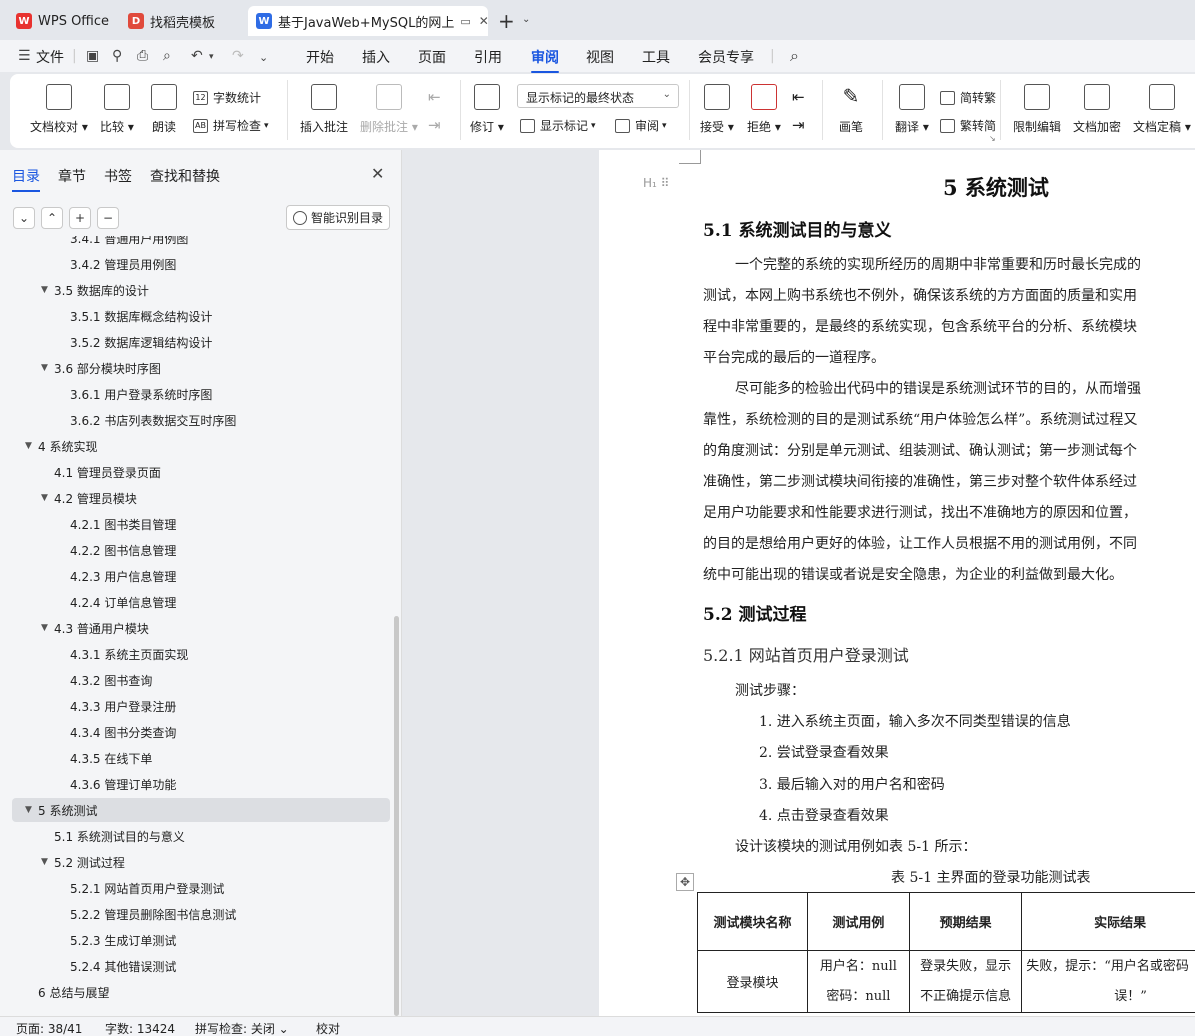 This screenshot has width=1195, height=1036. What do you see at coordinates (201, 602) in the screenshot?
I see `toc-item: 4.2.4 订单信息管理` at bounding box center [201, 602].